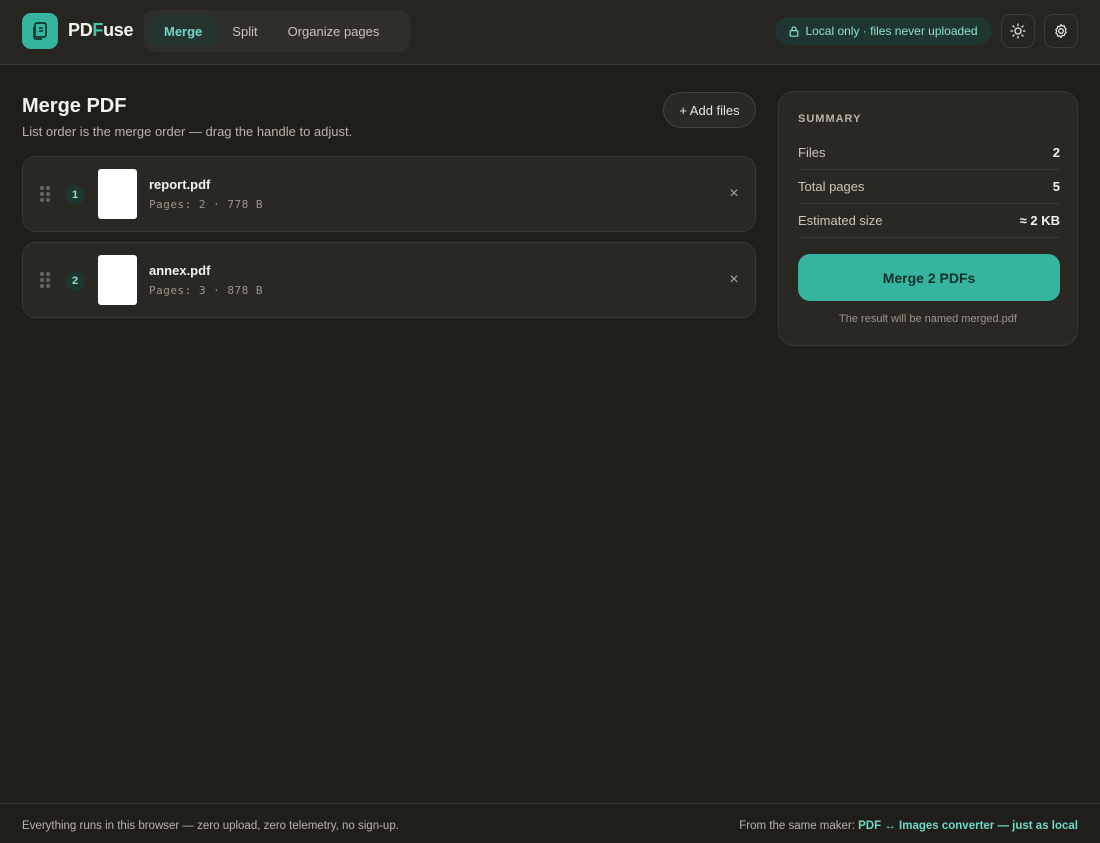 This screenshot has width=1100, height=843. I want to click on file-meta: Pages: 2 · 778 B, so click(206, 204).